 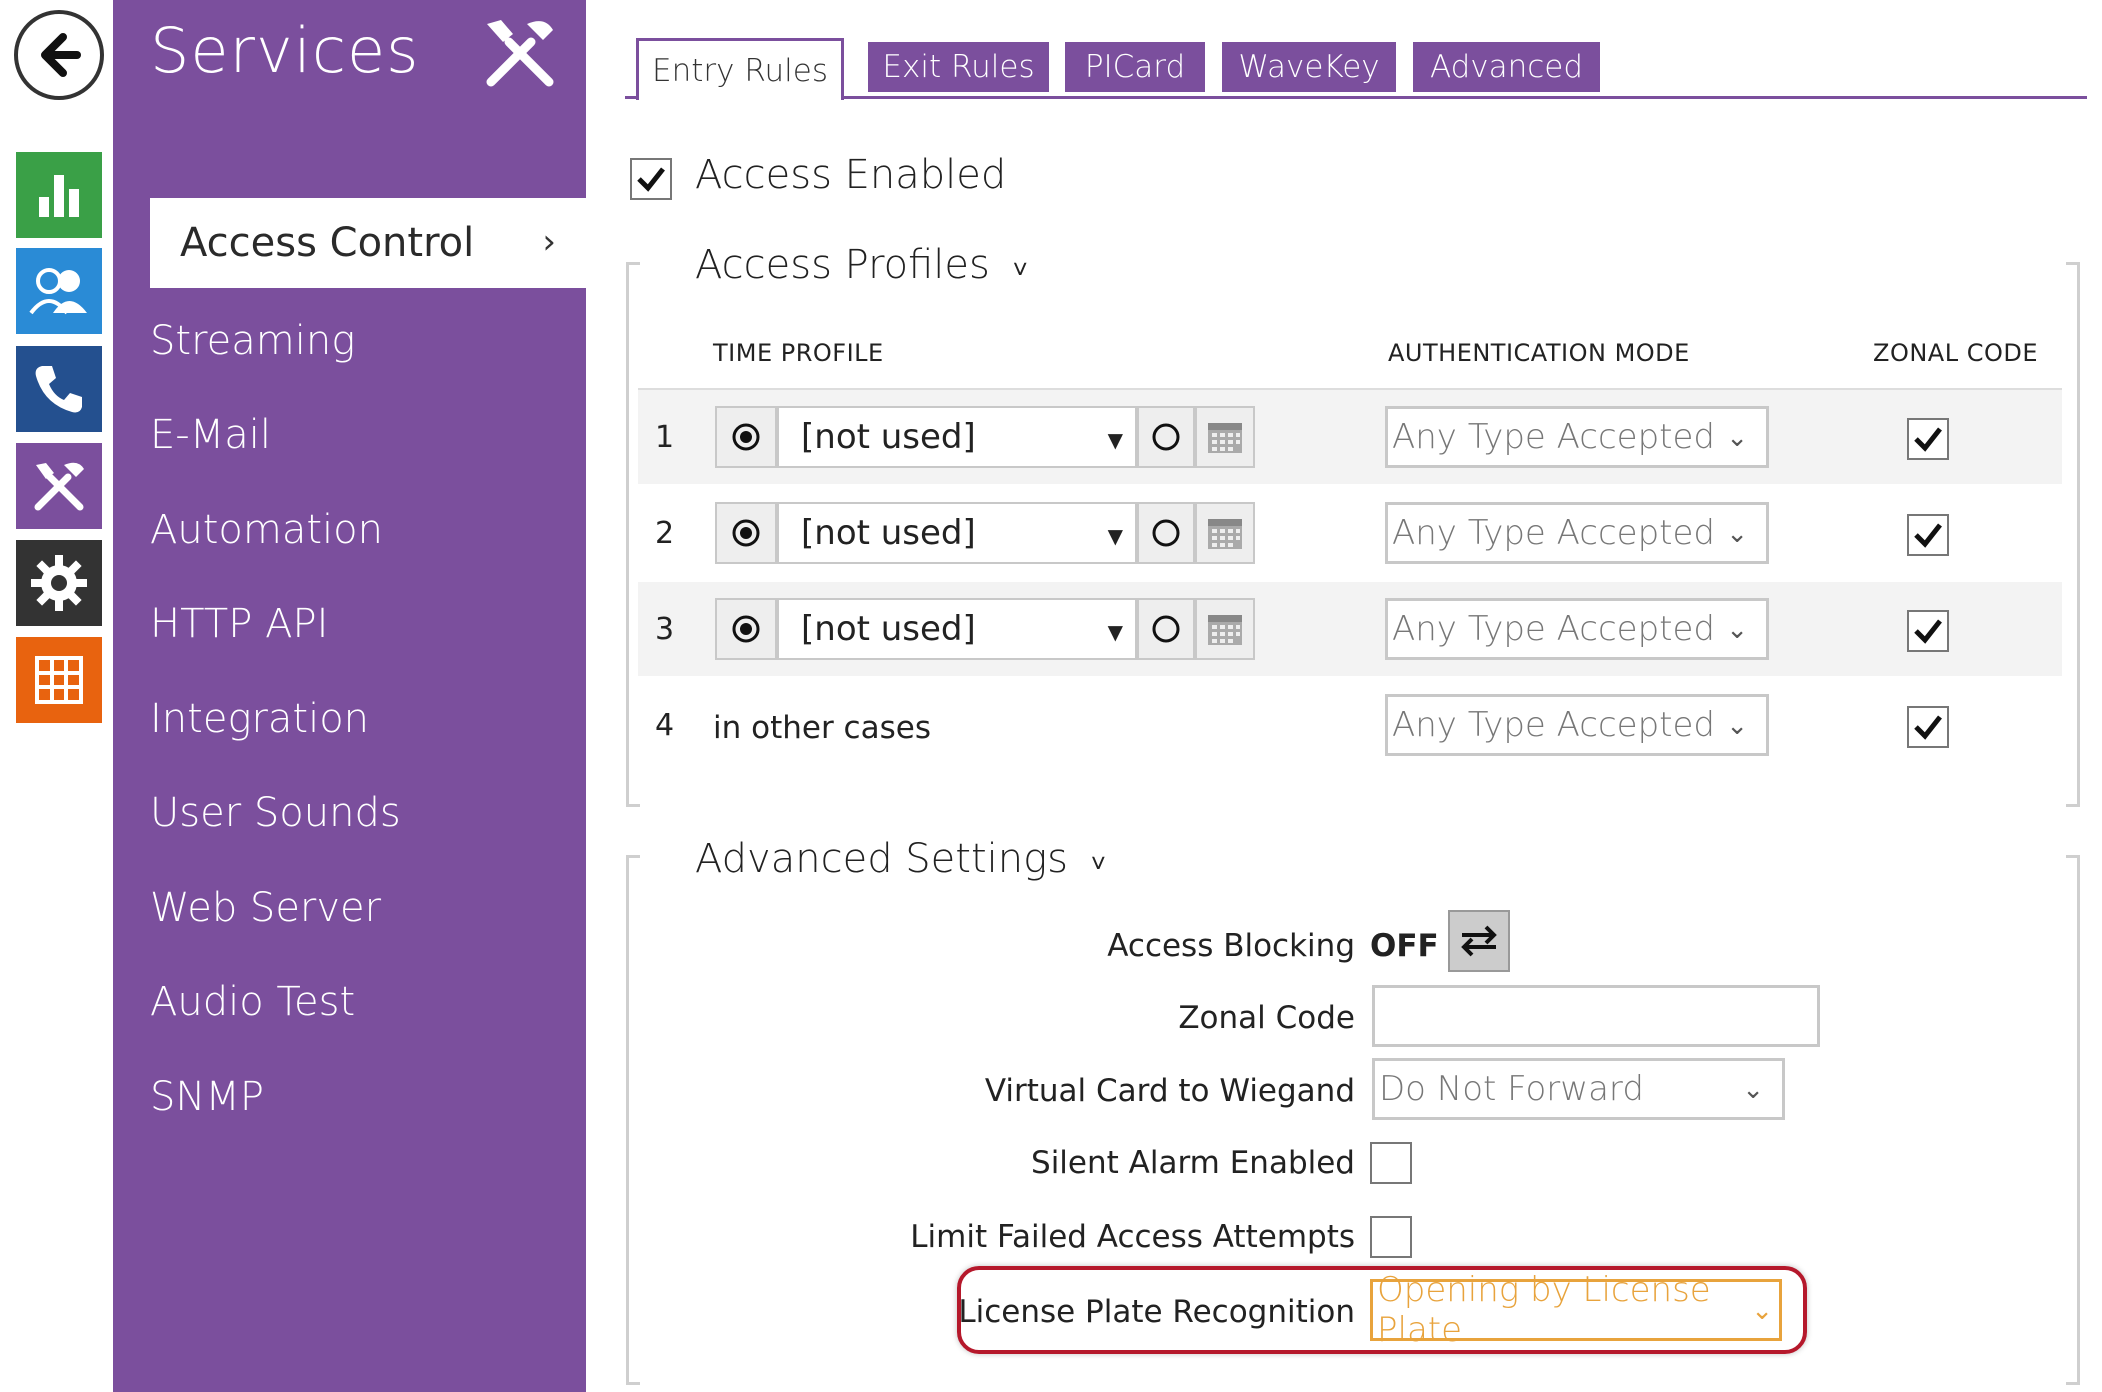 I want to click on sidebar-item-automation: Automation, so click(x=266, y=530).